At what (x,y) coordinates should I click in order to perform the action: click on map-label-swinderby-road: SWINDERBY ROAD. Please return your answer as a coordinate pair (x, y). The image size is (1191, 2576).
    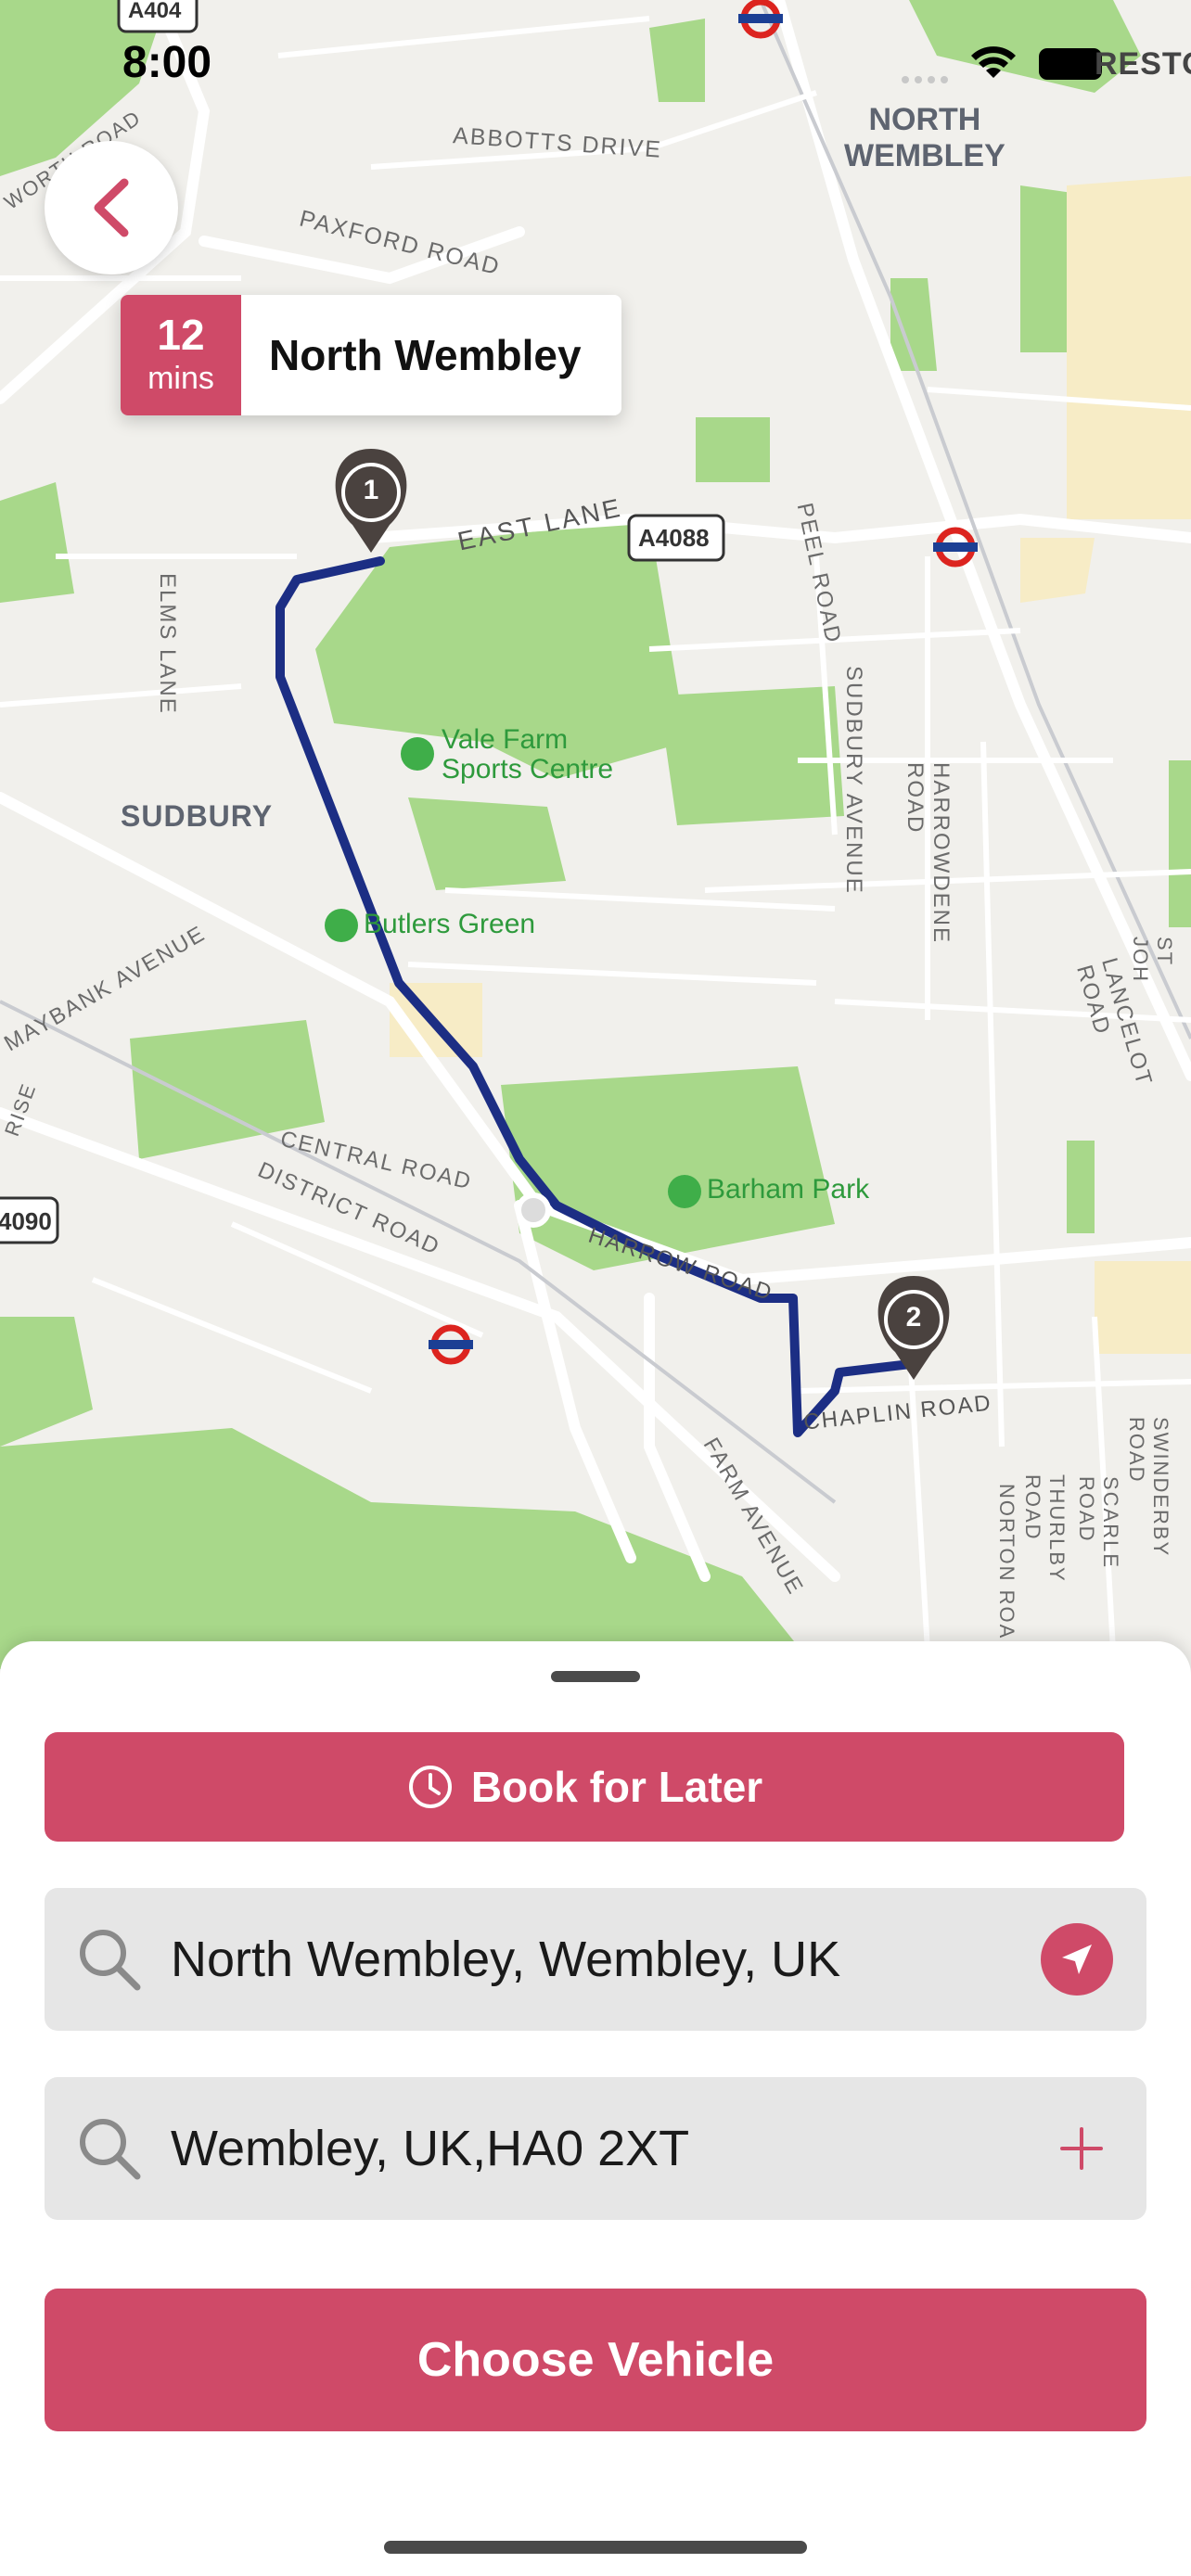
    Looking at the image, I should click on (1148, 1487).